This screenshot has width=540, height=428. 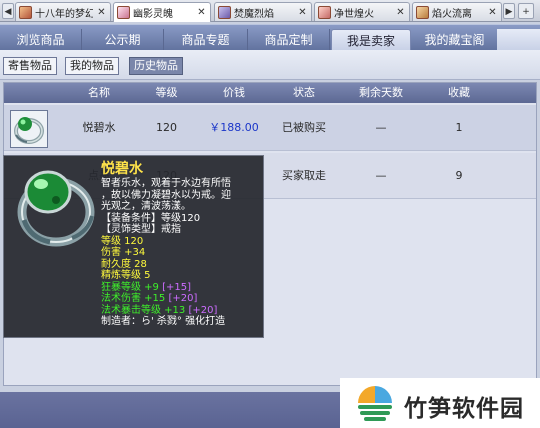 I want to click on tab-label: 十八年的梦幻, so click(x=64, y=14).